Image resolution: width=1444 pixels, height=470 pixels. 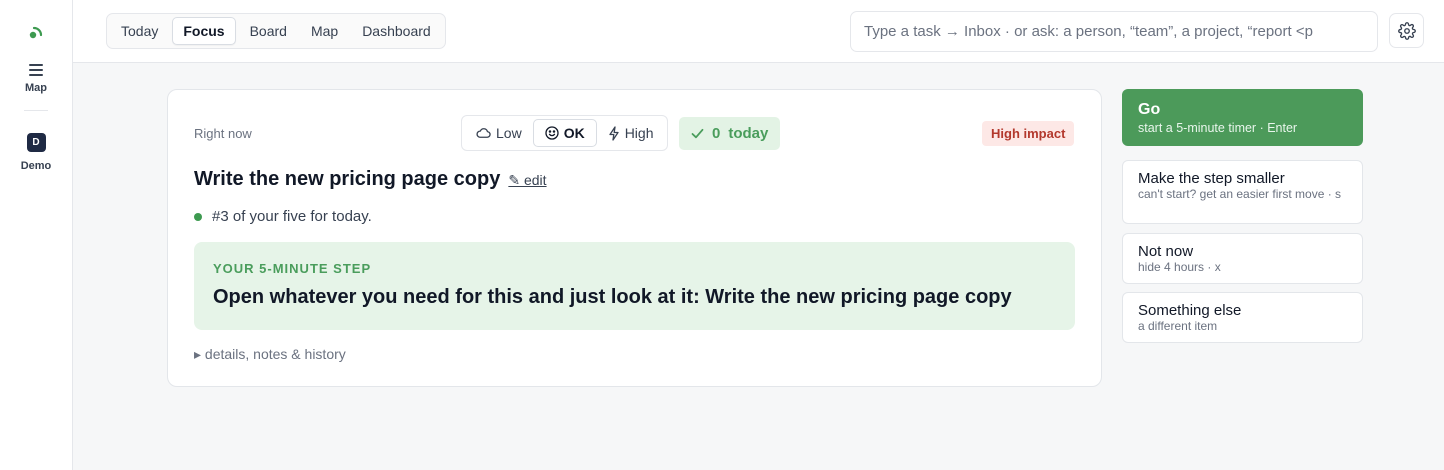 What do you see at coordinates (36, 166) in the screenshot?
I see `rail-item-demo-label: Demo` at bounding box center [36, 166].